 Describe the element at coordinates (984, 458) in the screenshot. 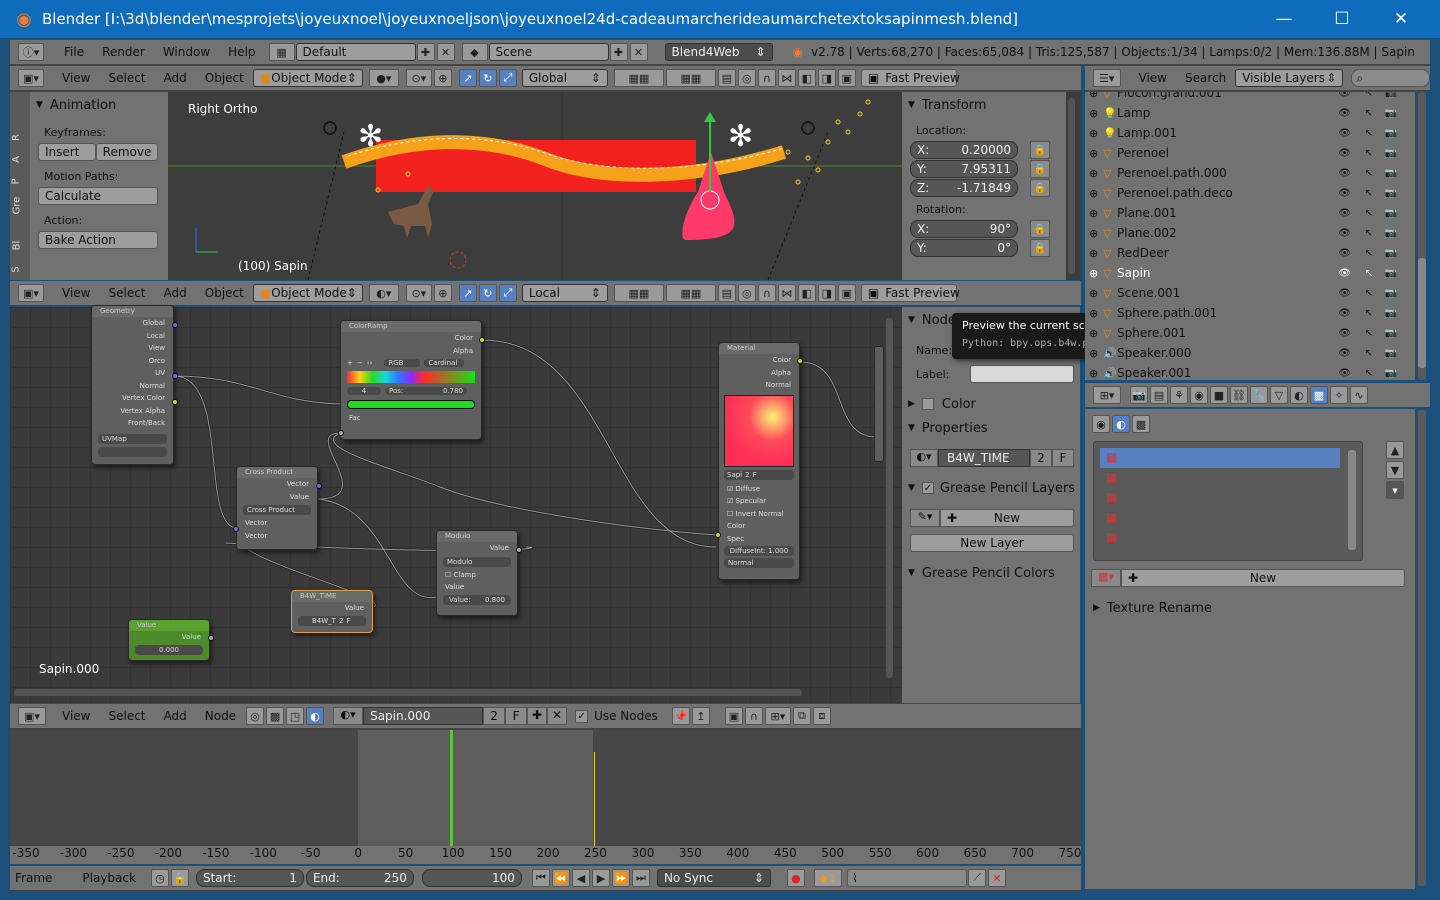

I see `b4w-time-name-field: B4W_TIME` at that location.